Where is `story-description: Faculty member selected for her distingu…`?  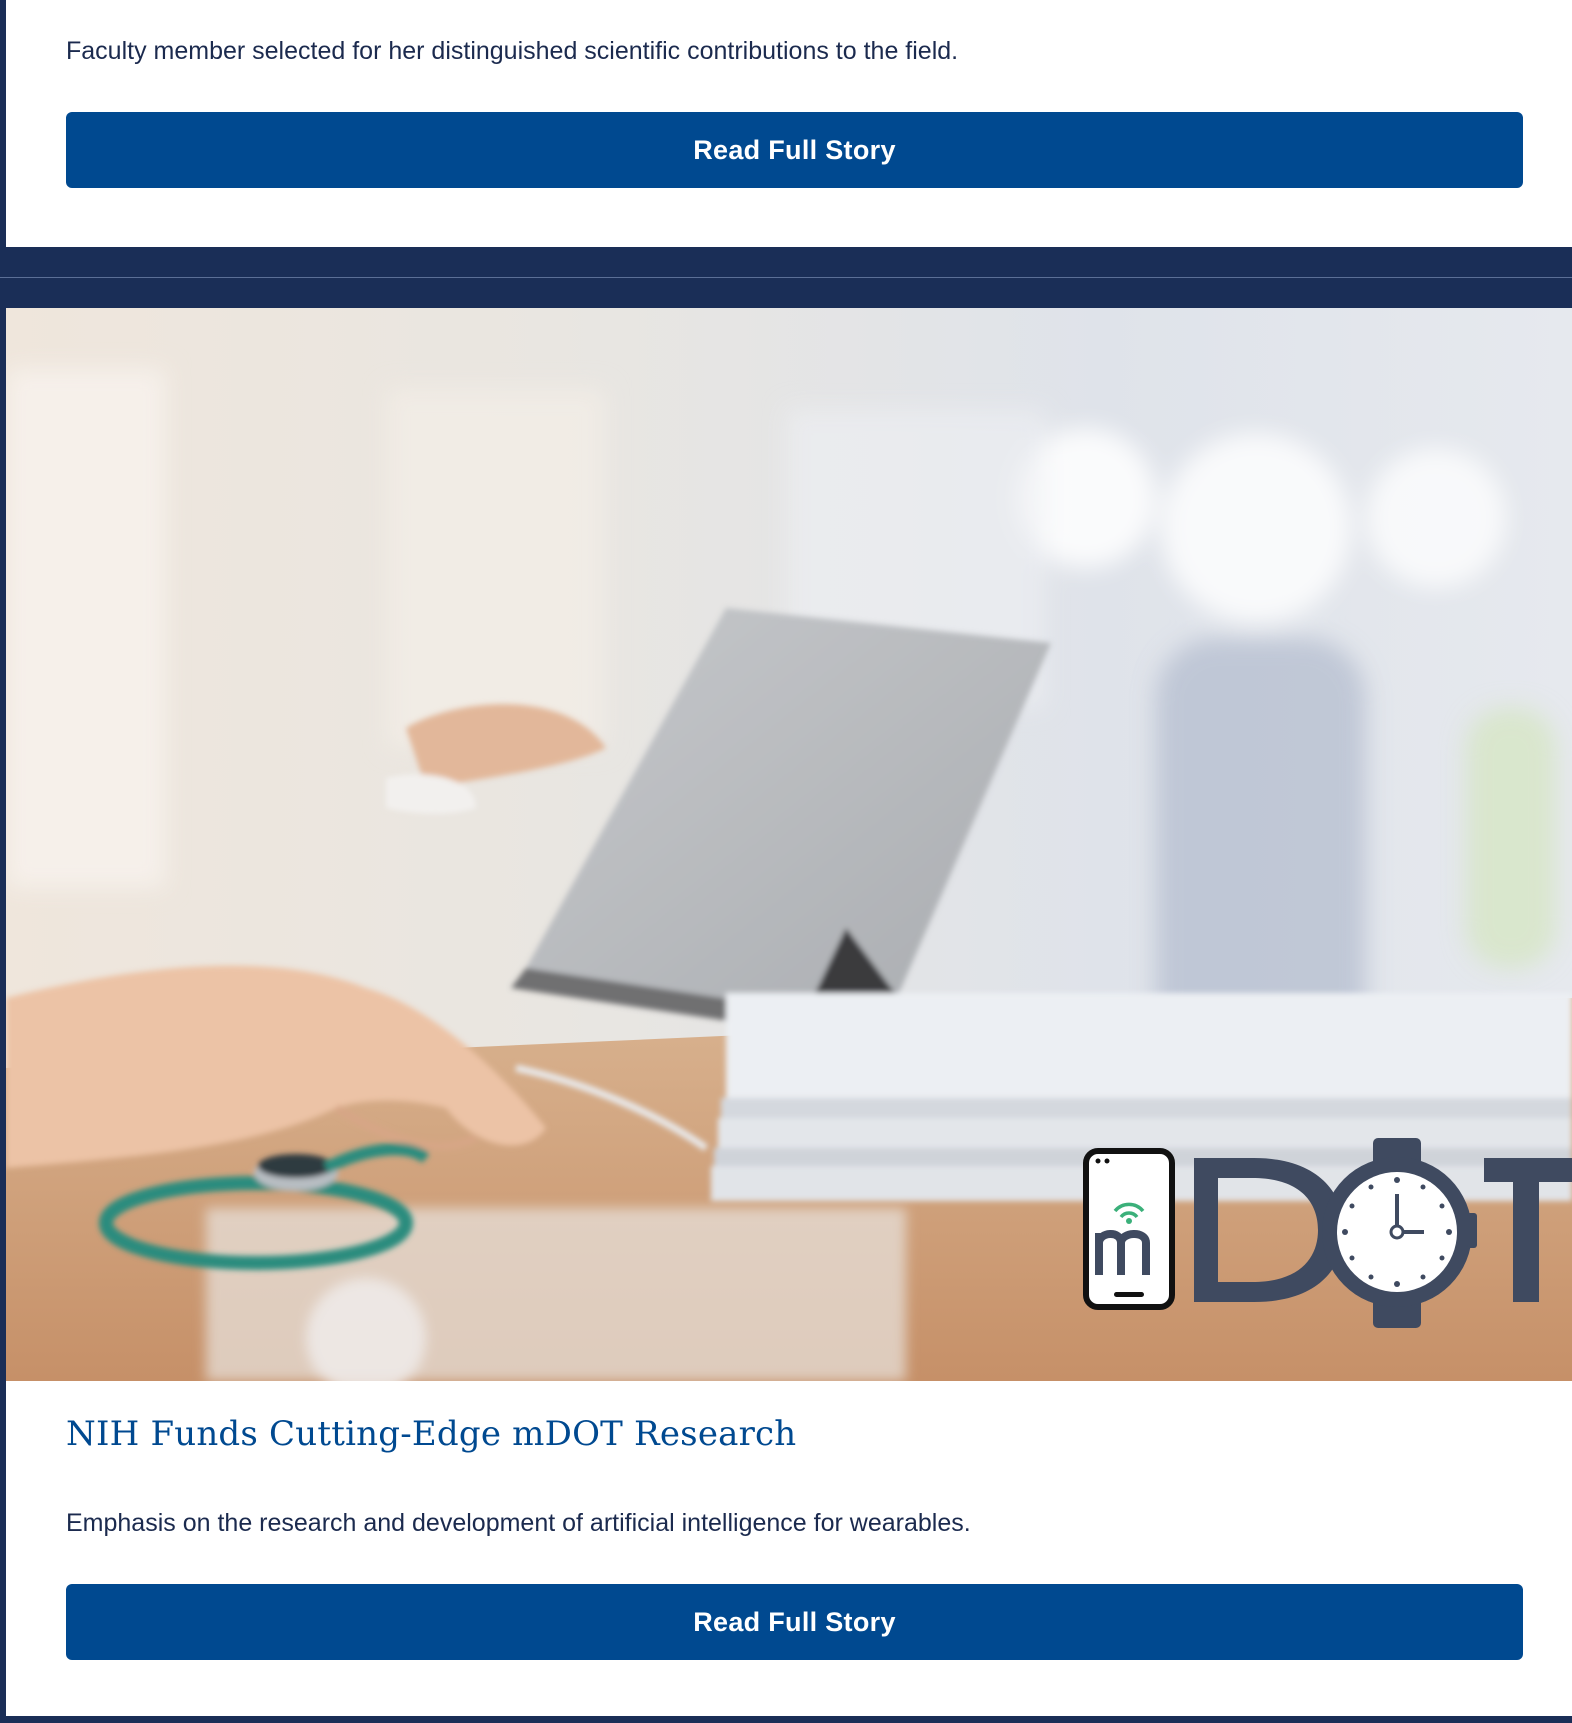
story-description: Faculty member selected for her distingu… is located at coordinates (512, 51).